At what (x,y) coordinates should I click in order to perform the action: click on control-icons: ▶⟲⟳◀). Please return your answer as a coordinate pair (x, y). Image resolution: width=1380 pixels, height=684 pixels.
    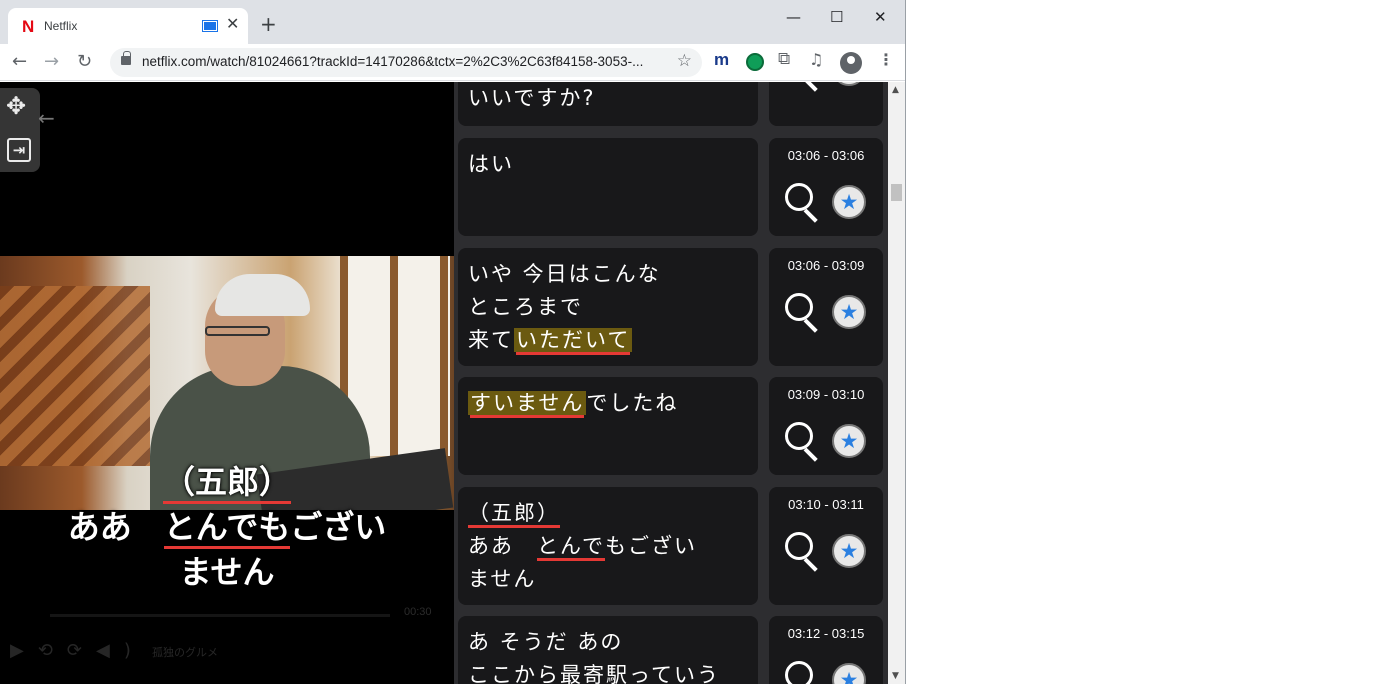
    Looking at the image, I should click on (77, 650).